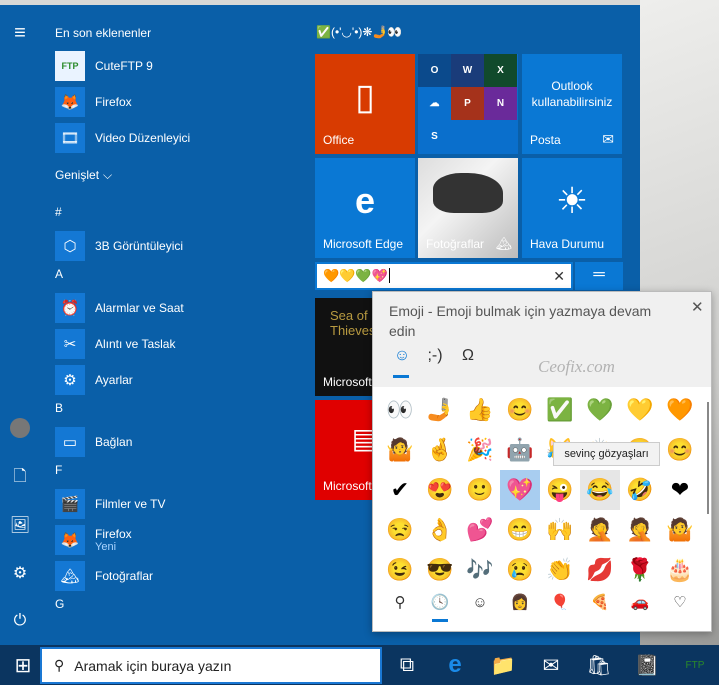 The image size is (719, 685). Describe the element at coordinates (211, 665) in the screenshot. I see `search-box: ⚲ Aramak için buraya yazın` at that location.